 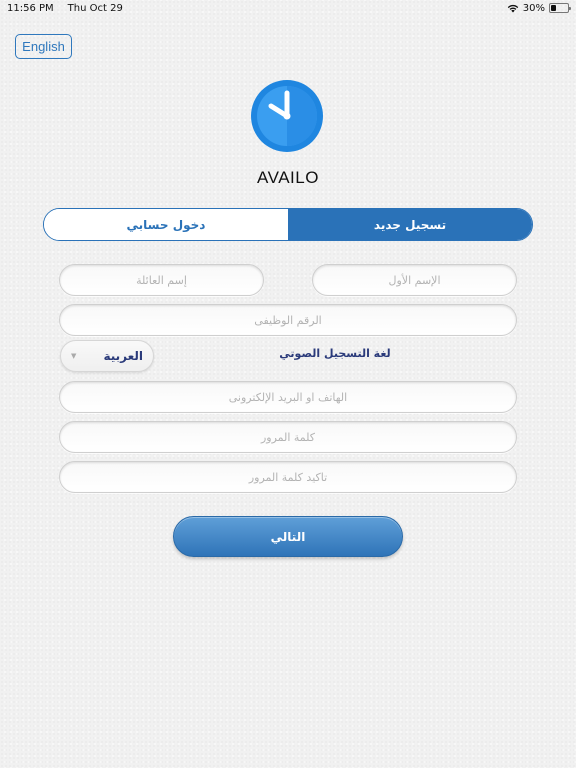 What do you see at coordinates (43, 46) in the screenshot?
I see `language-toggle-button: English` at bounding box center [43, 46].